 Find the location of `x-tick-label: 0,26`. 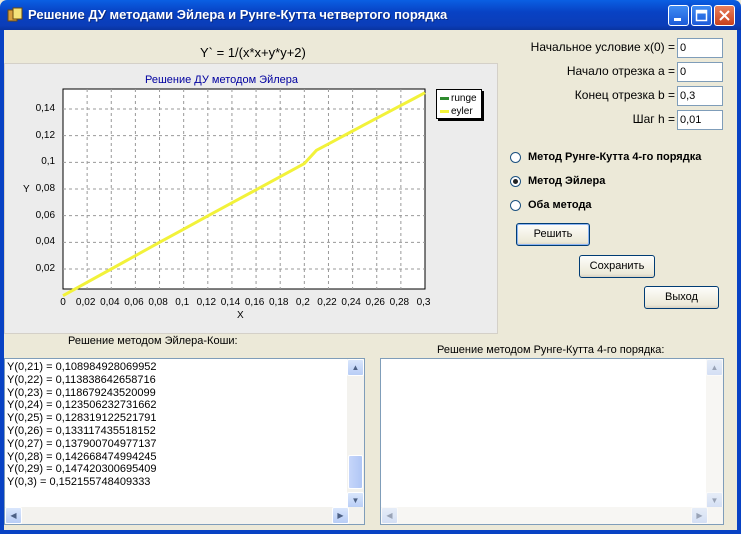

x-tick-label: 0,26 is located at coordinates (375, 302).